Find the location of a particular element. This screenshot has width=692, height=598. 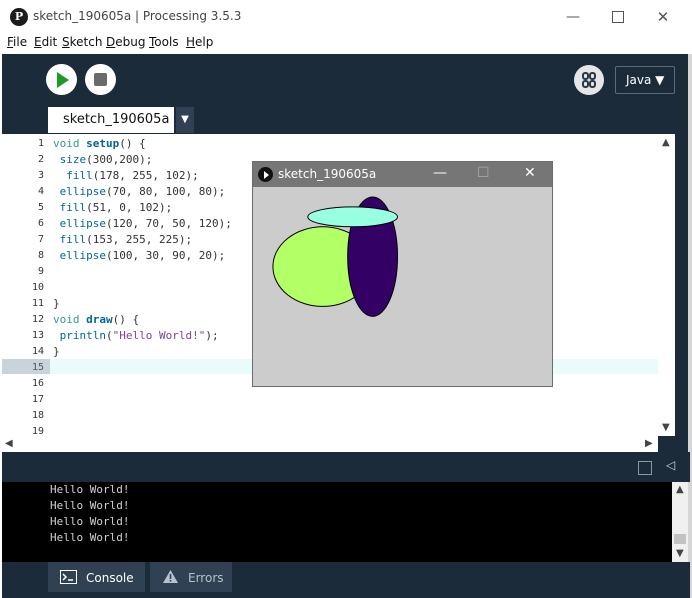

line-number: 8 is located at coordinates (40, 255).